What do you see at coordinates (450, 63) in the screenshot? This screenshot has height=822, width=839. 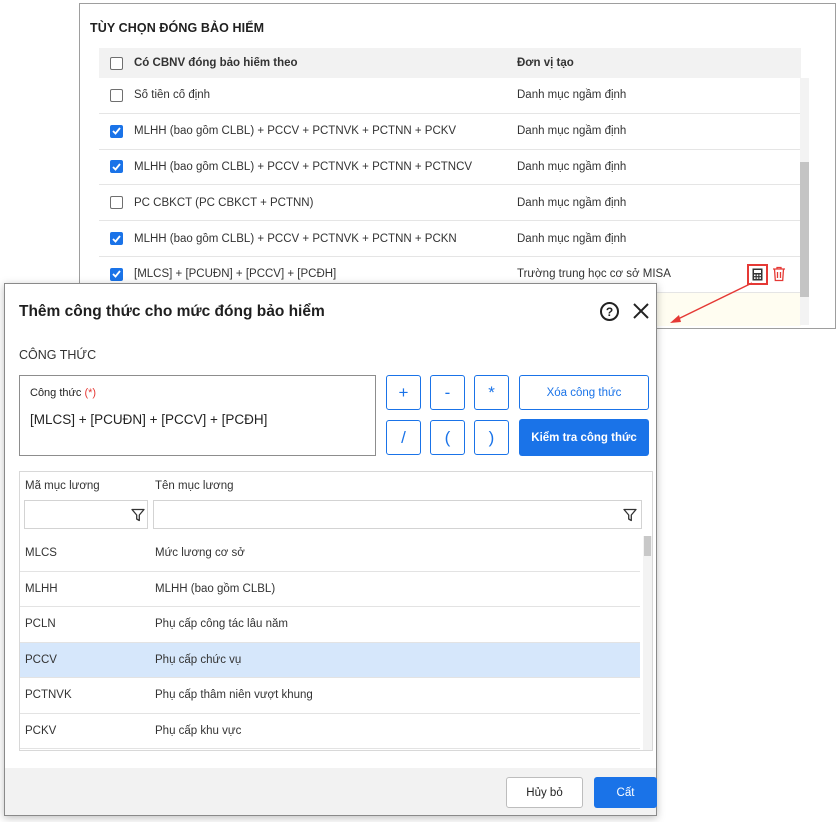 I see `table-header: Có CBNV đóng bảo hiểm theo Đơn vị tạo` at bounding box center [450, 63].